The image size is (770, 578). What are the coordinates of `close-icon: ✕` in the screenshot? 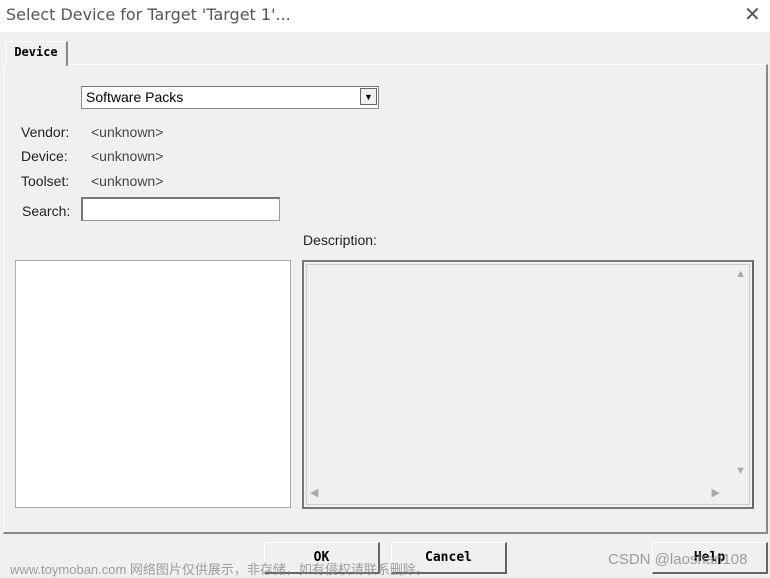 It's located at (752, 14).